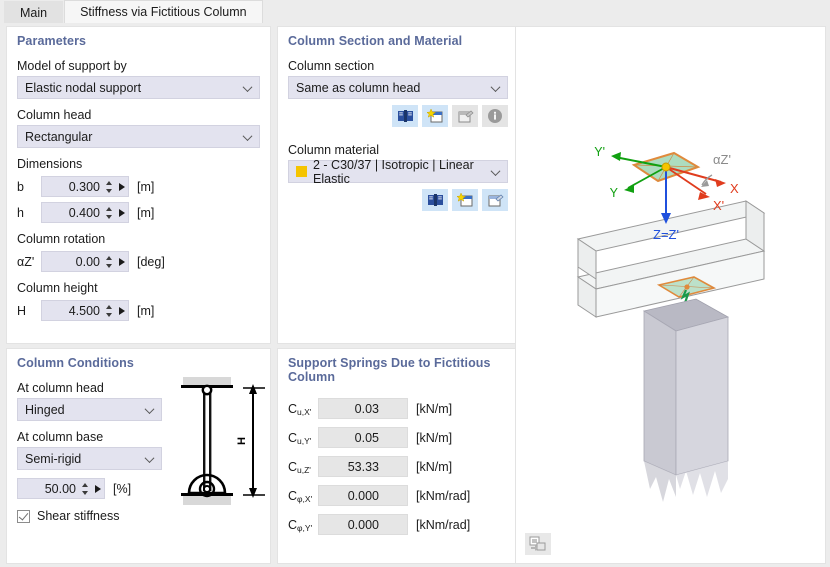 The height and width of the screenshot is (567, 830). What do you see at coordinates (363, 466) in the screenshot?
I see `spring-value: 53.33` at bounding box center [363, 466].